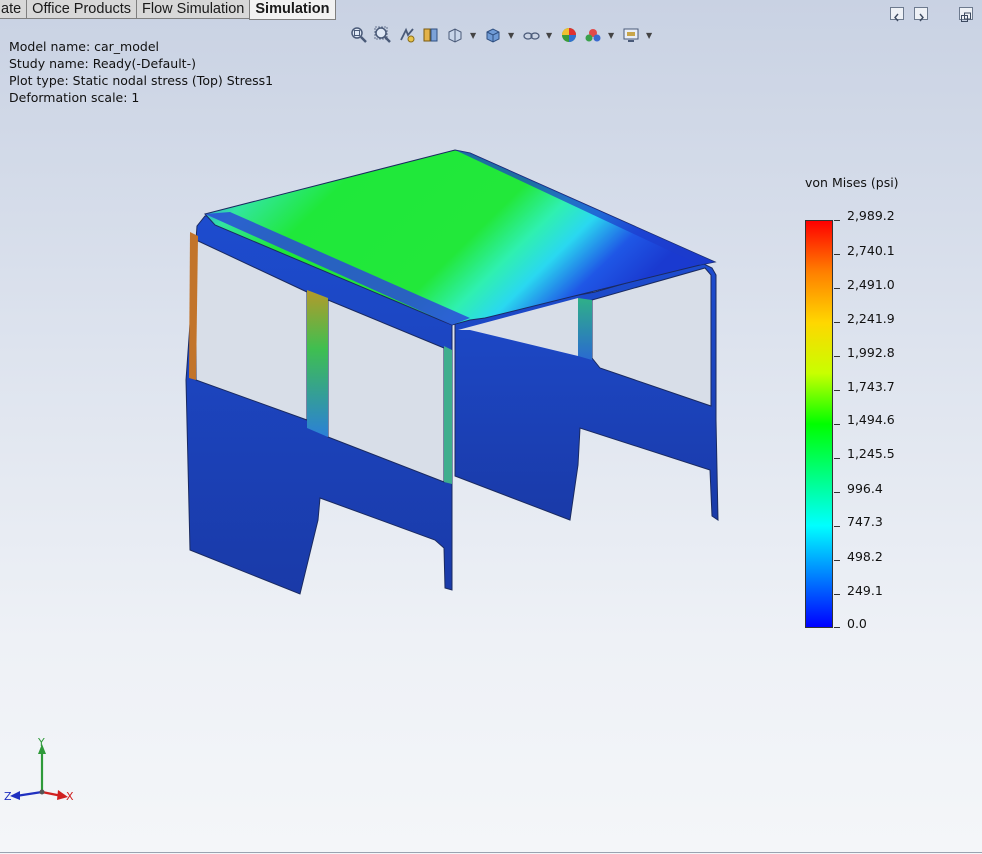 Image resolution: width=982 pixels, height=854 pixels. What do you see at coordinates (852, 182) in the screenshot?
I see `legend-title: von Mises (psi)` at bounding box center [852, 182].